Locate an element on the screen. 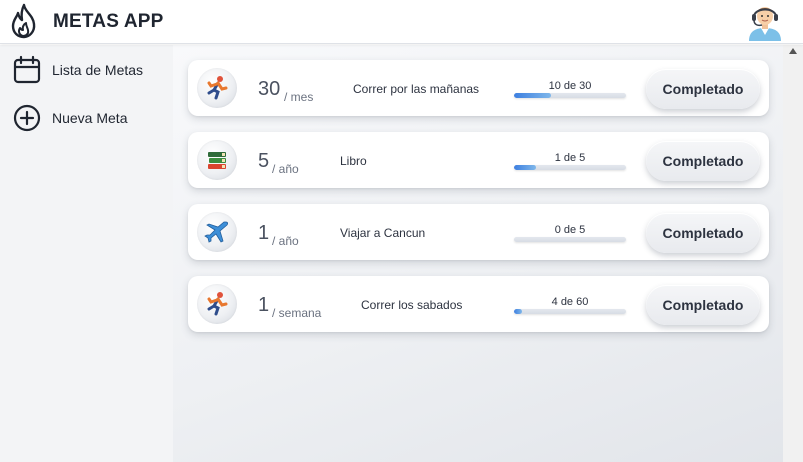 This screenshot has width=803, height=462. sidebar-item-label: Lista de Metas is located at coordinates (98, 70).